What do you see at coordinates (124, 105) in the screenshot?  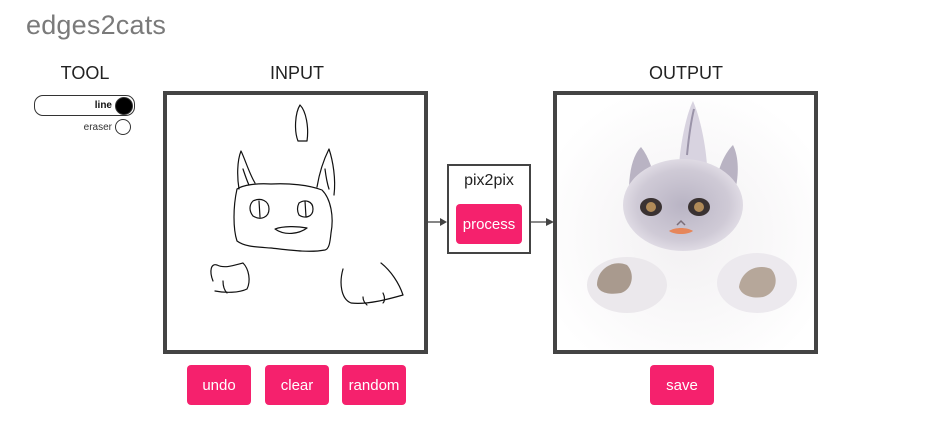 I see `radio-filled-icon` at bounding box center [124, 105].